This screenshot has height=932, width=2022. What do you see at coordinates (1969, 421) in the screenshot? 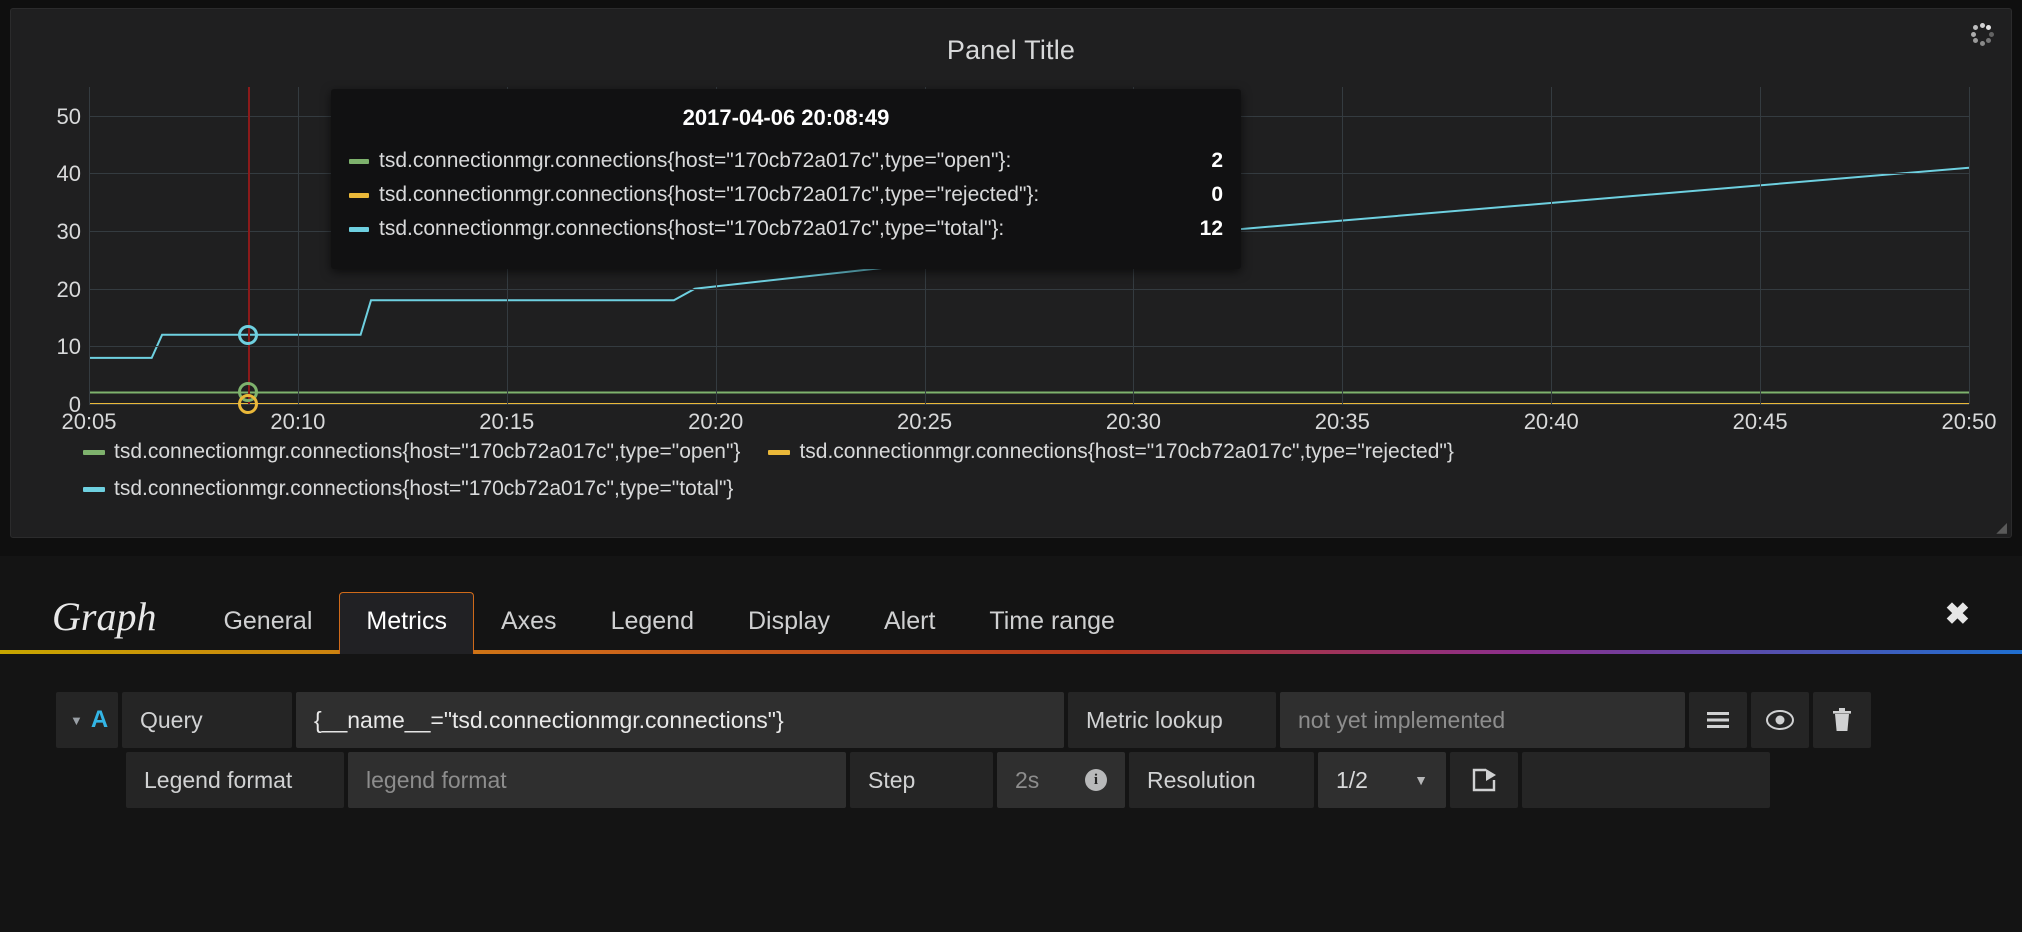
I see `x-axis-tick-label: 20:50` at bounding box center [1969, 421].